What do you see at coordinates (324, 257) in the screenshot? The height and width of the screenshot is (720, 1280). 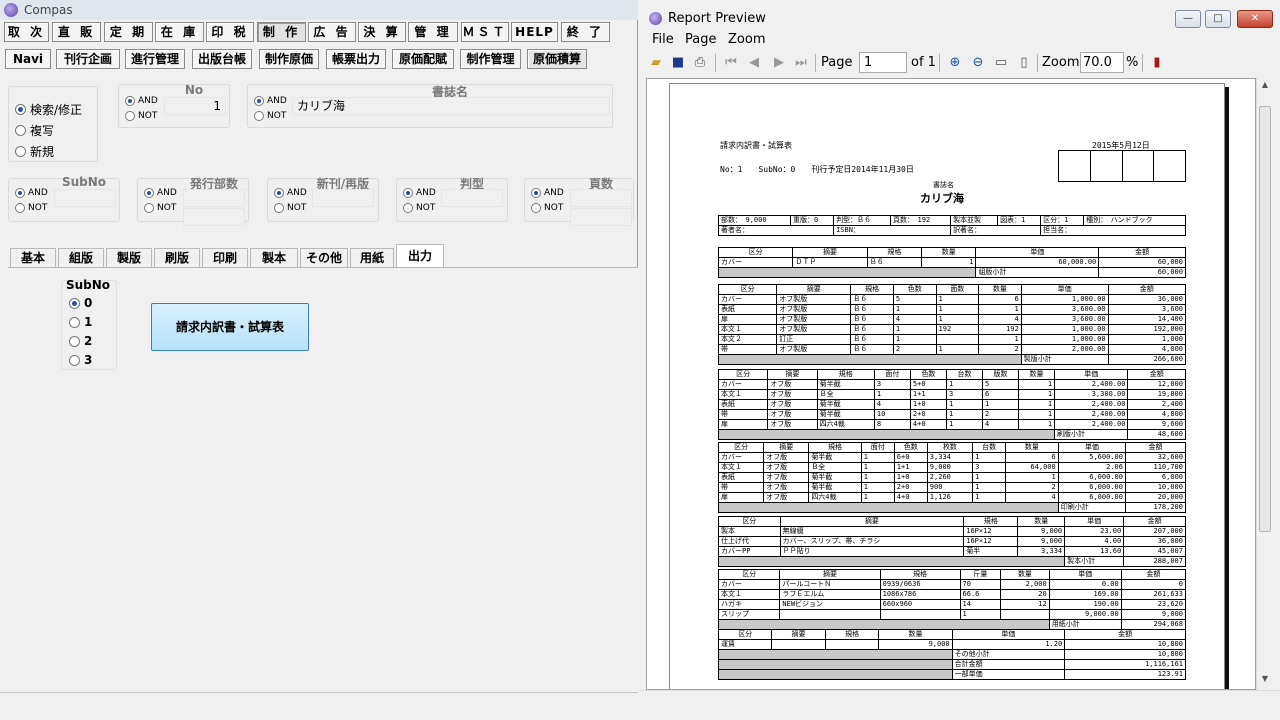 I see `tab-other: その他` at bounding box center [324, 257].